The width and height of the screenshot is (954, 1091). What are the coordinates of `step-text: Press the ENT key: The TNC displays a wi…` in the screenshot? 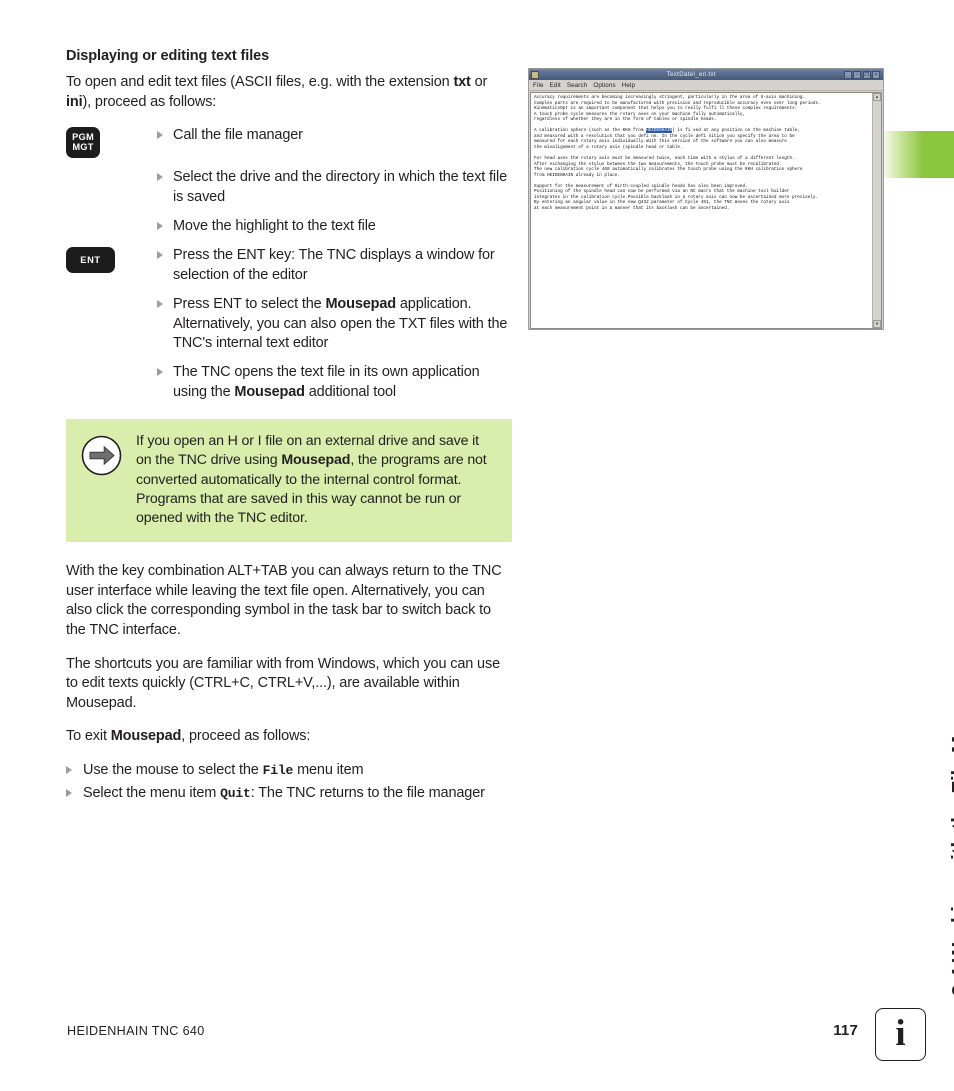 It's located at (334, 265).